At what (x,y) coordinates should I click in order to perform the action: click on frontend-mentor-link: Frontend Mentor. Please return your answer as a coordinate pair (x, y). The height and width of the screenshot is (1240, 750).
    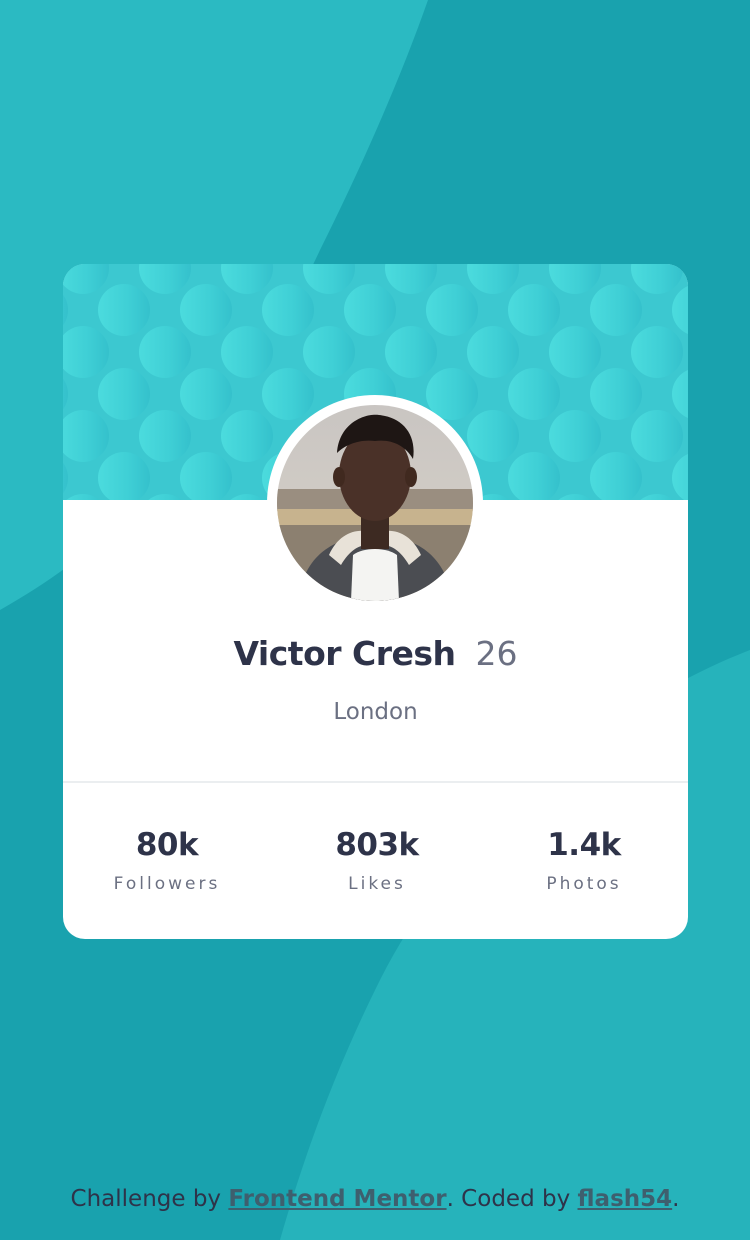
    Looking at the image, I should click on (337, 1199).